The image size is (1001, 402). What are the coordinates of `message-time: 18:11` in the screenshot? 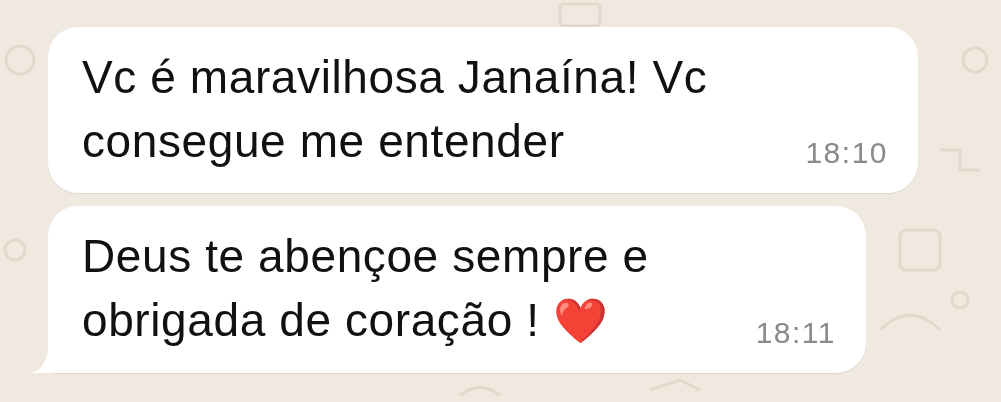 It's located at (795, 333).